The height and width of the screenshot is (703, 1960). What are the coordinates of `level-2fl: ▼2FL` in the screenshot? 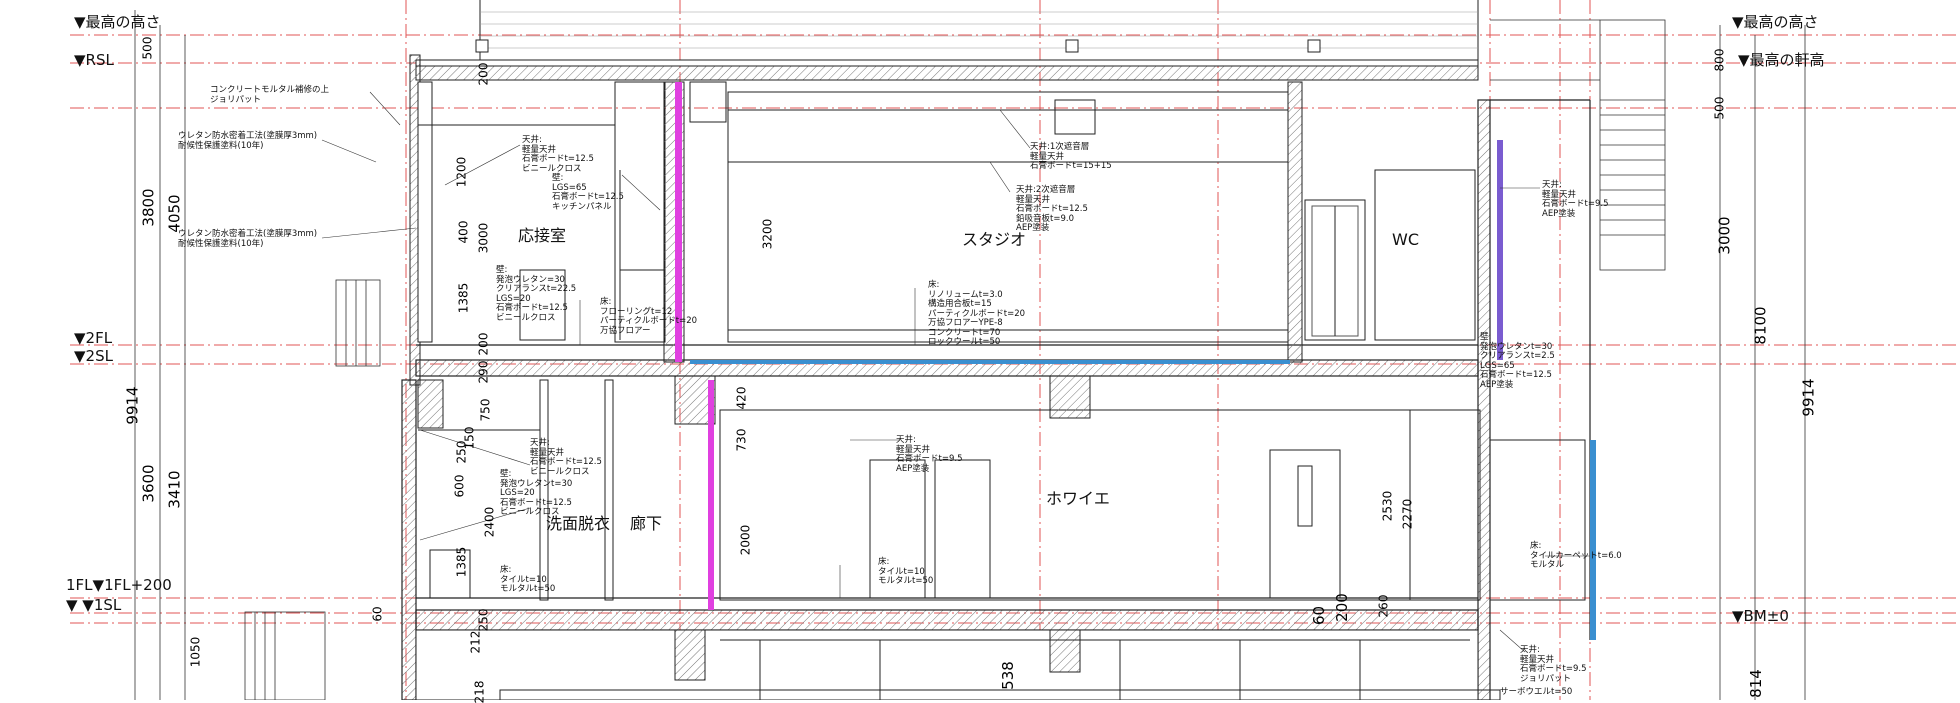 It's located at (93, 338).